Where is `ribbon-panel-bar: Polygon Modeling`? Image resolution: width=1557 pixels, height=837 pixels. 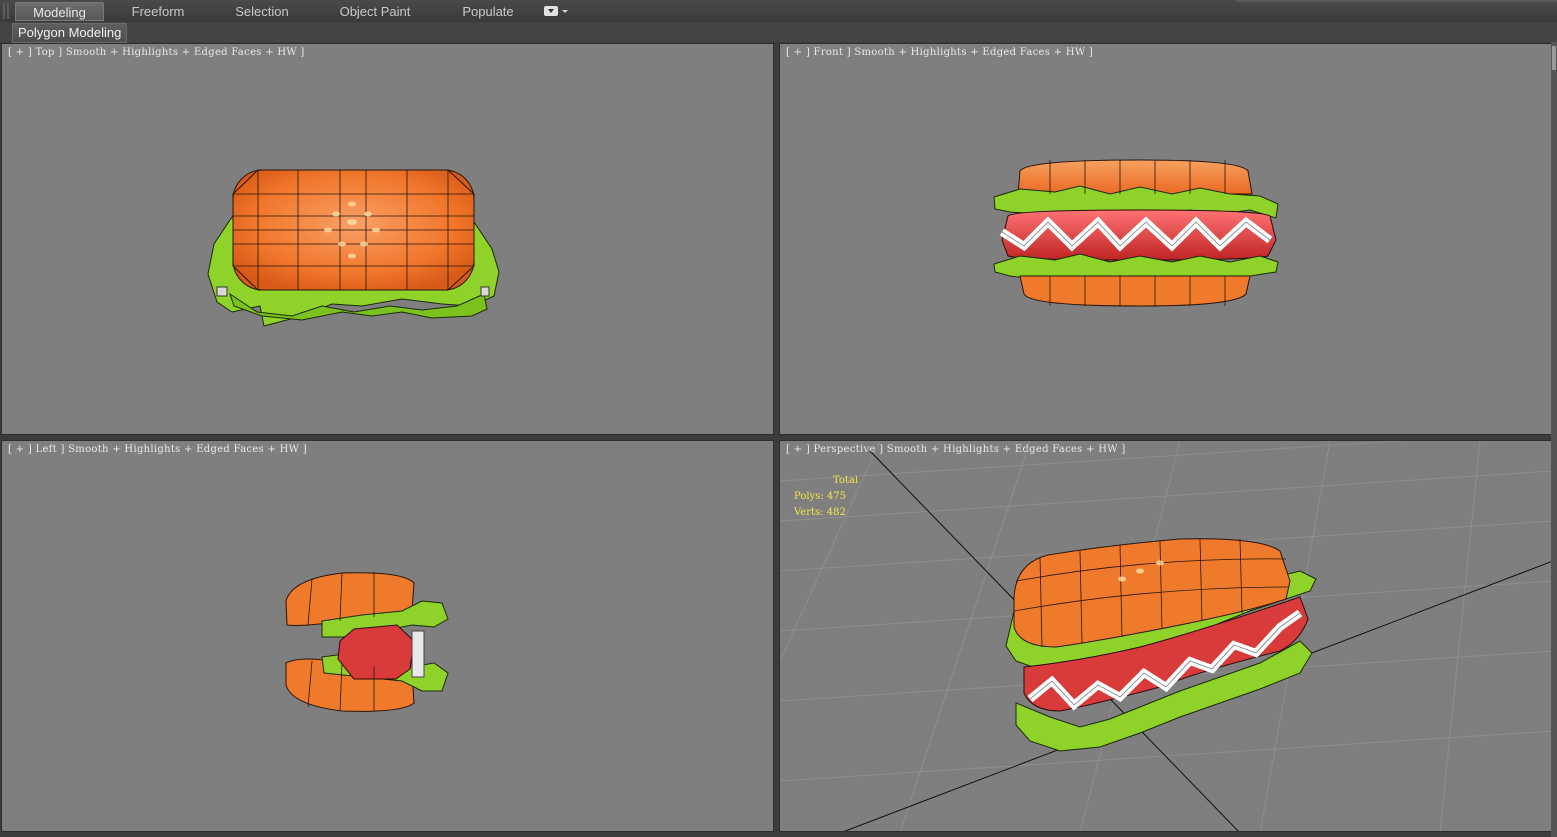 ribbon-panel-bar: Polygon Modeling is located at coordinates (778, 32).